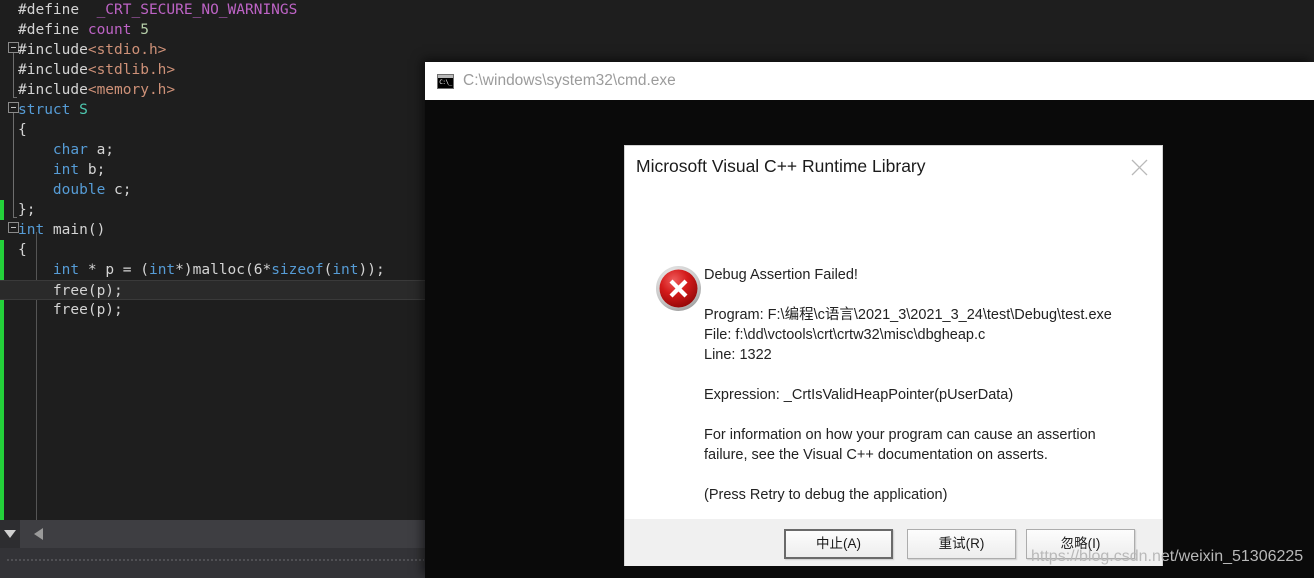  Describe the element at coordinates (838, 544) in the screenshot. I see `abort-button: 中止(A)` at that location.